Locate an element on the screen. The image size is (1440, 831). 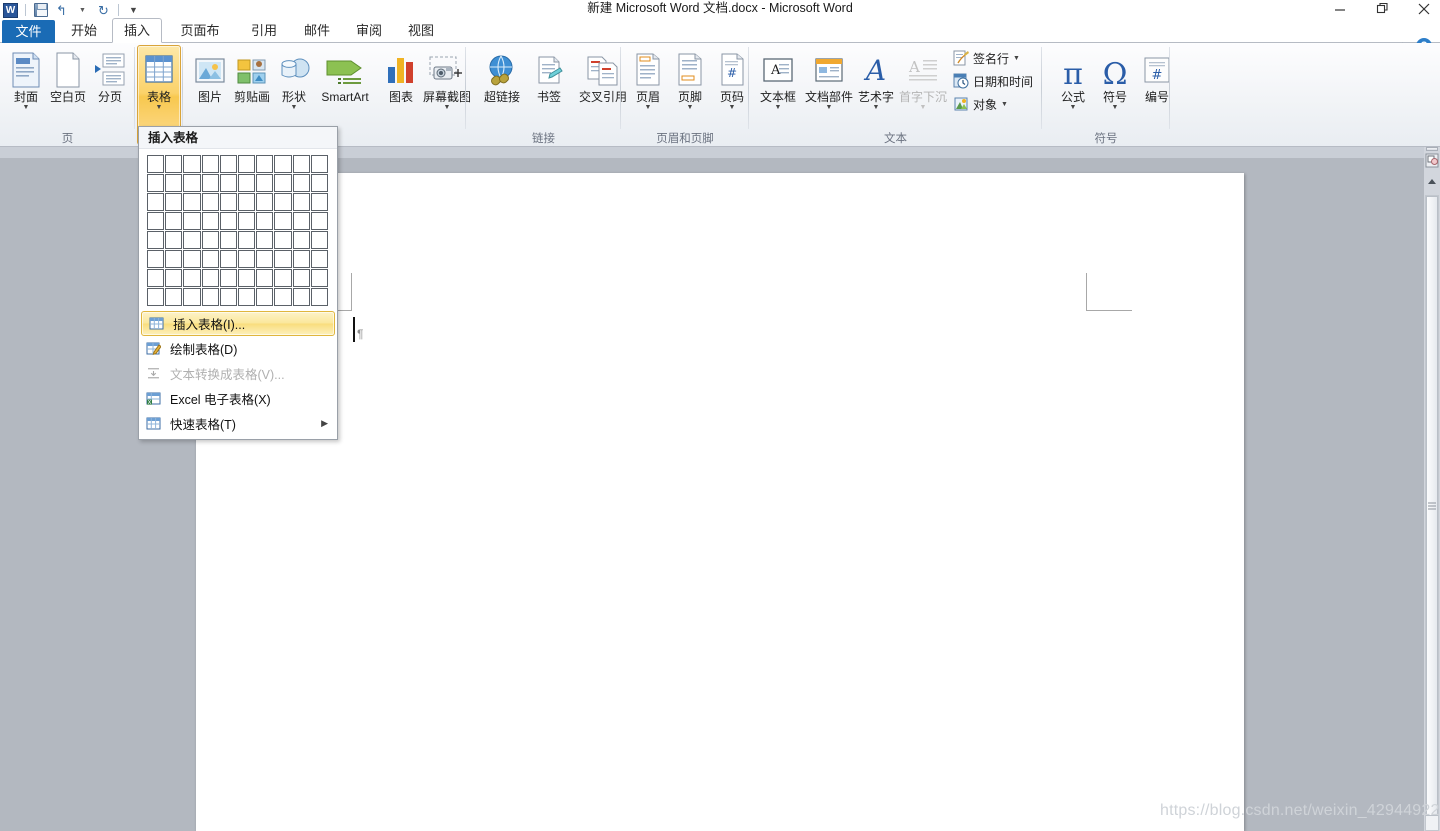
ribbon-button-picture: 图片 is located at coordinates (210, 75).